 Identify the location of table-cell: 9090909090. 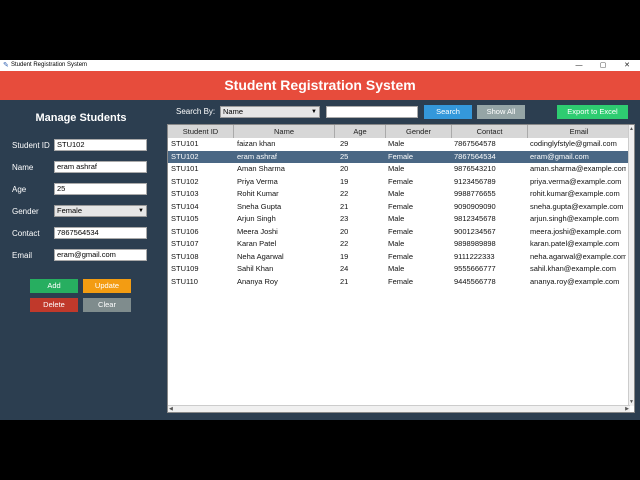
(475, 206).